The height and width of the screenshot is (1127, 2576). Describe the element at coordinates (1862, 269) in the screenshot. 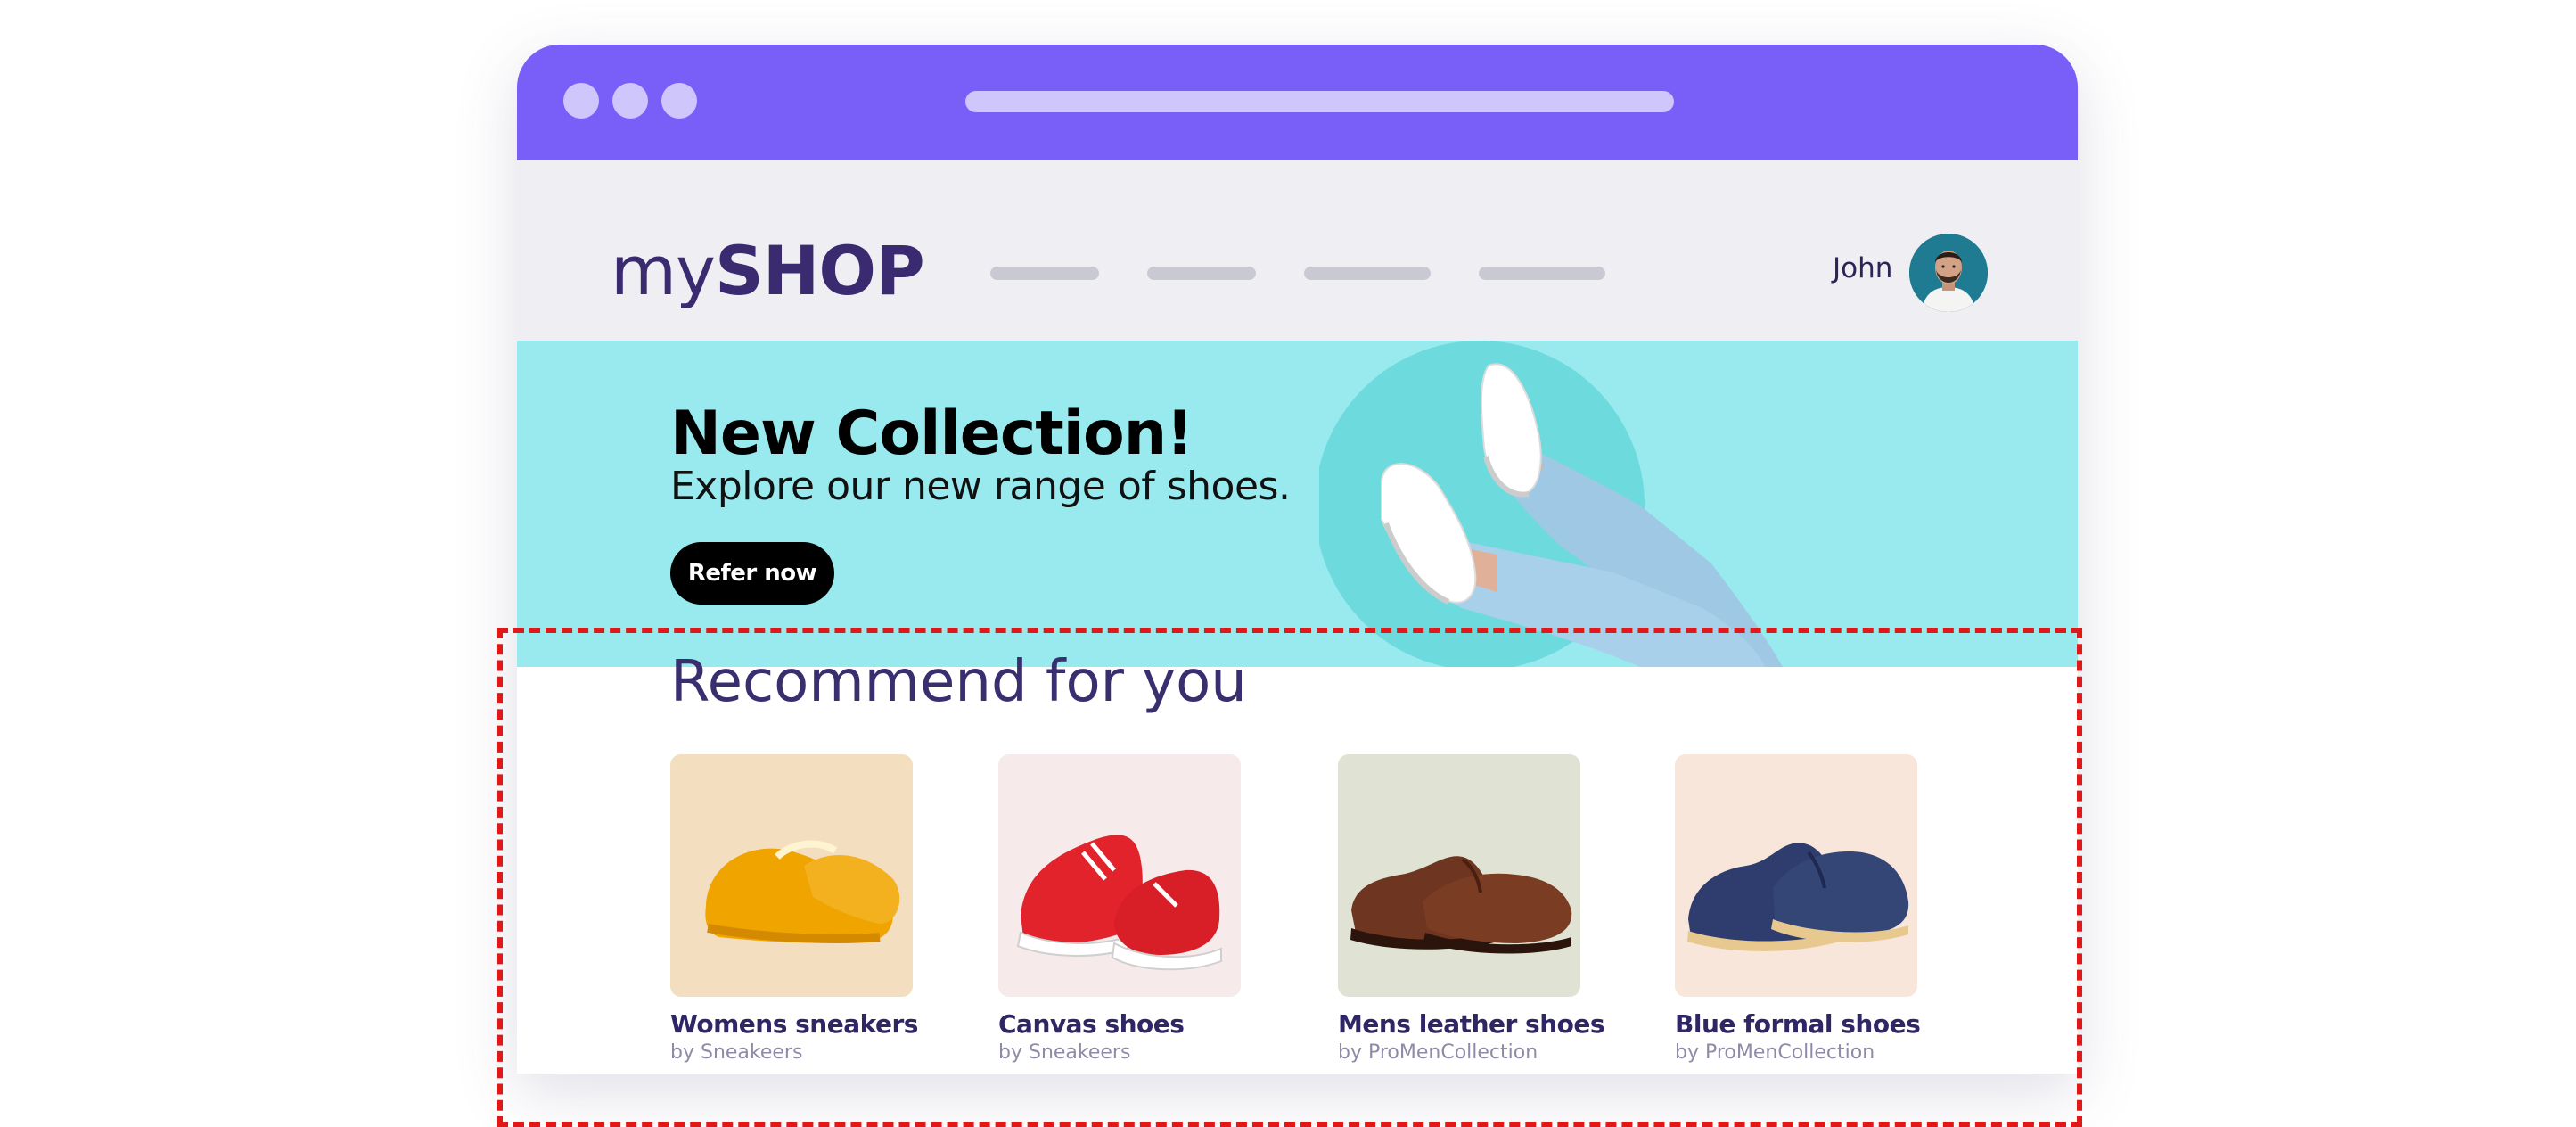

I see `user-name: John` at that location.